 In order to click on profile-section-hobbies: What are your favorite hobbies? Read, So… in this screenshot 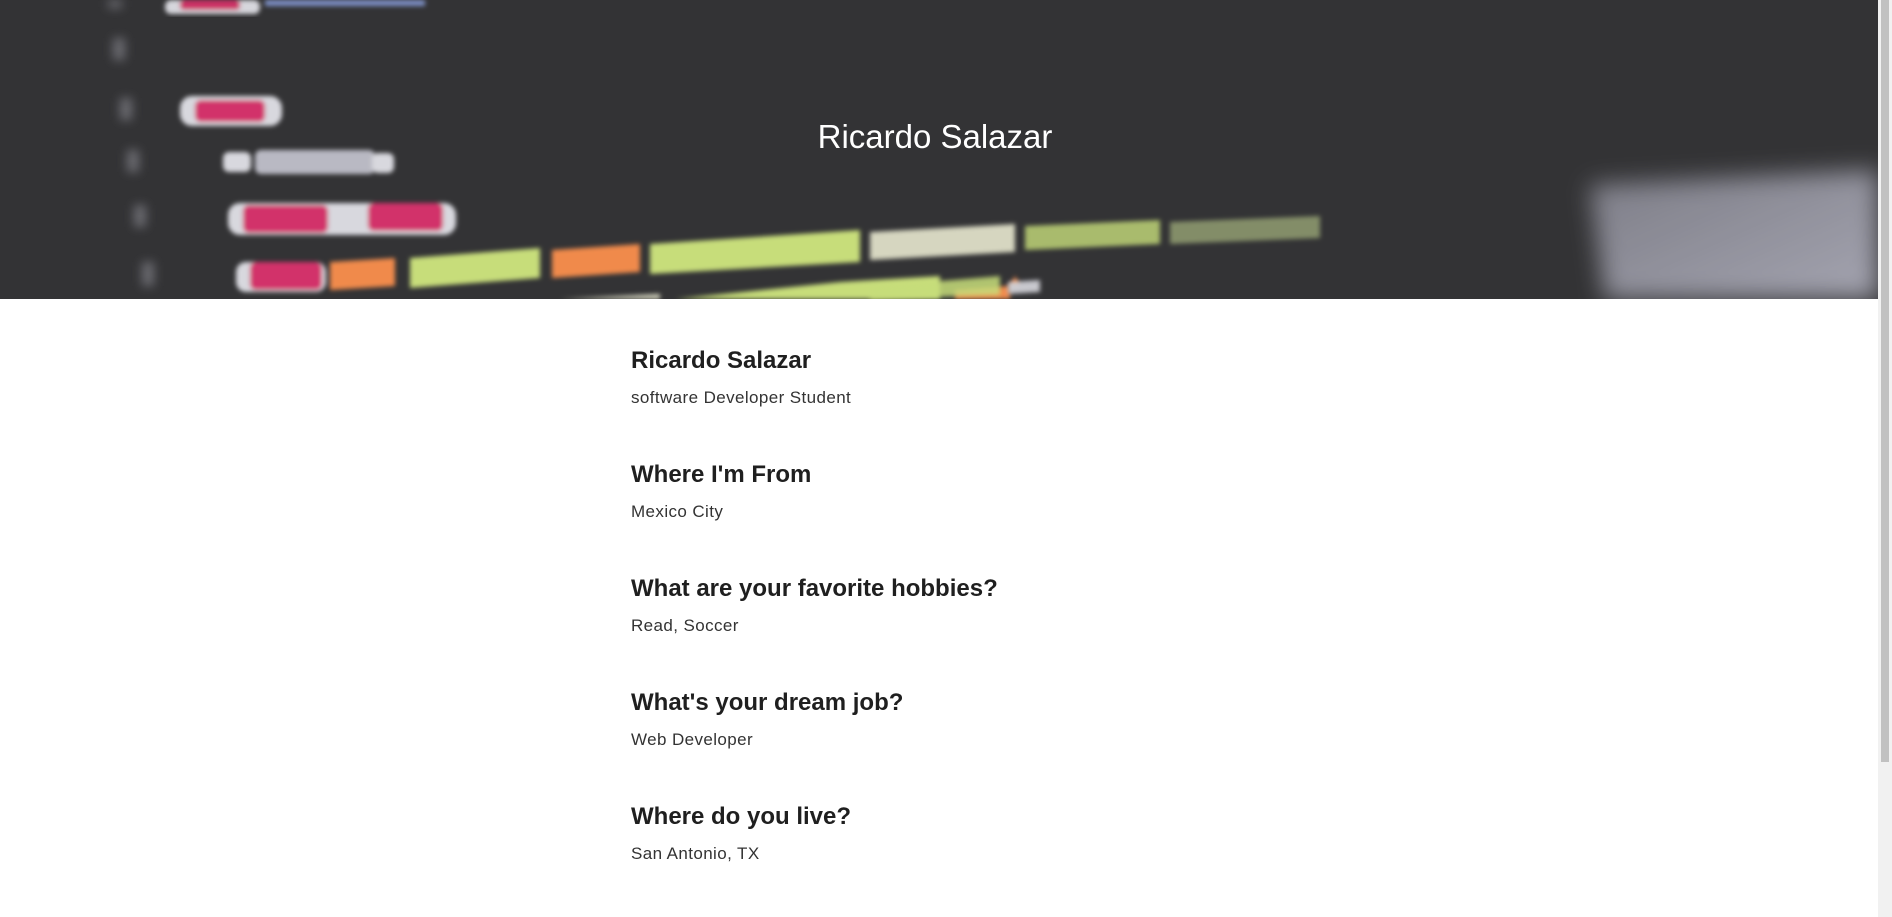, I will do `click(981, 629)`.